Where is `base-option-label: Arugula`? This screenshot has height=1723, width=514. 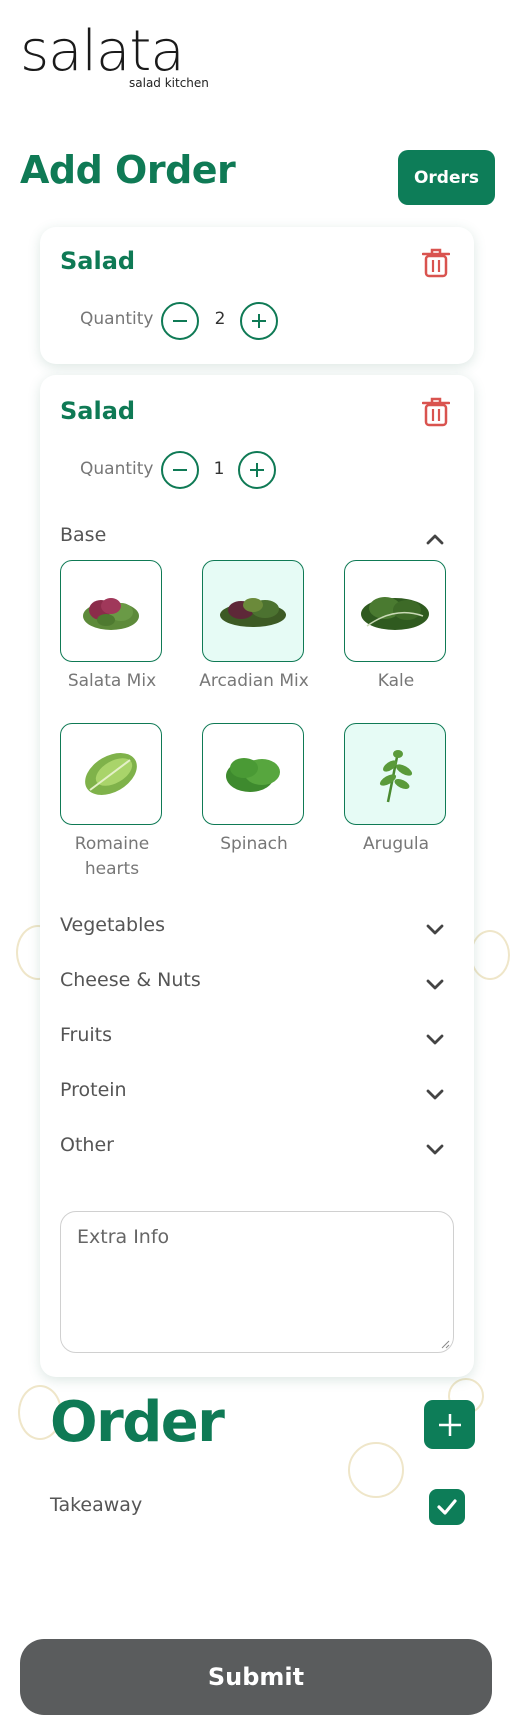 base-option-label: Arugula is located at coordinates (396, 844).